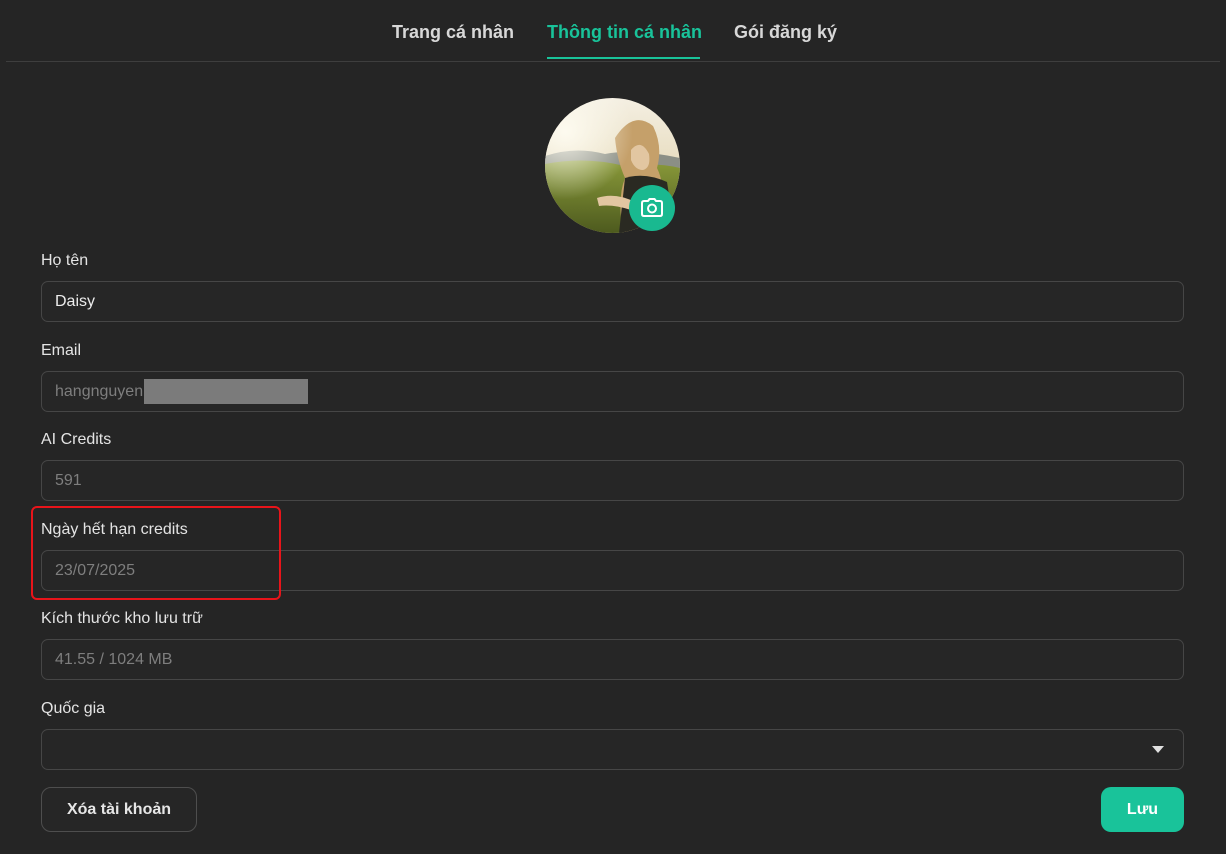  Describe the element at coordinates (612, 301) in the screenshot. I see `name-input: Daisy` at that location.